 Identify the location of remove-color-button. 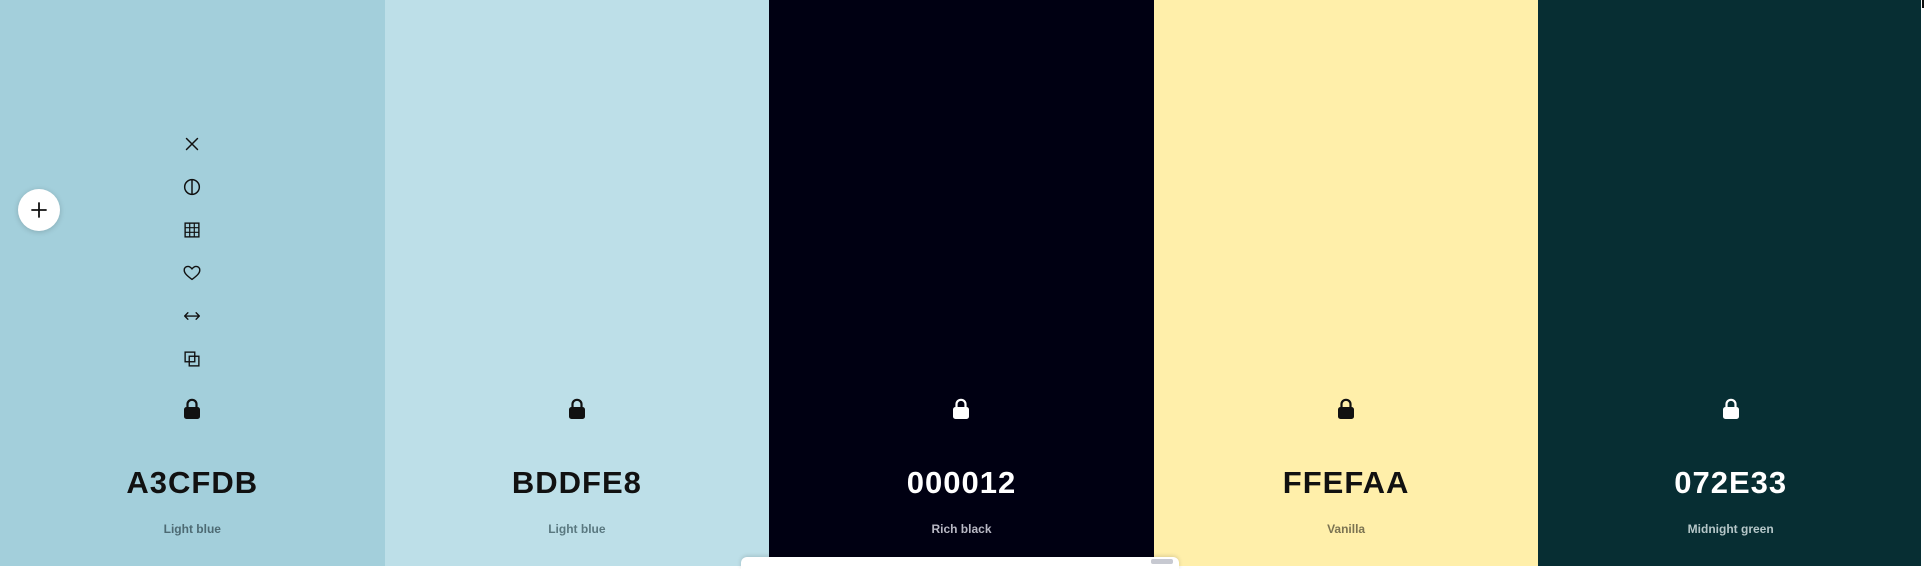
(192, 144).